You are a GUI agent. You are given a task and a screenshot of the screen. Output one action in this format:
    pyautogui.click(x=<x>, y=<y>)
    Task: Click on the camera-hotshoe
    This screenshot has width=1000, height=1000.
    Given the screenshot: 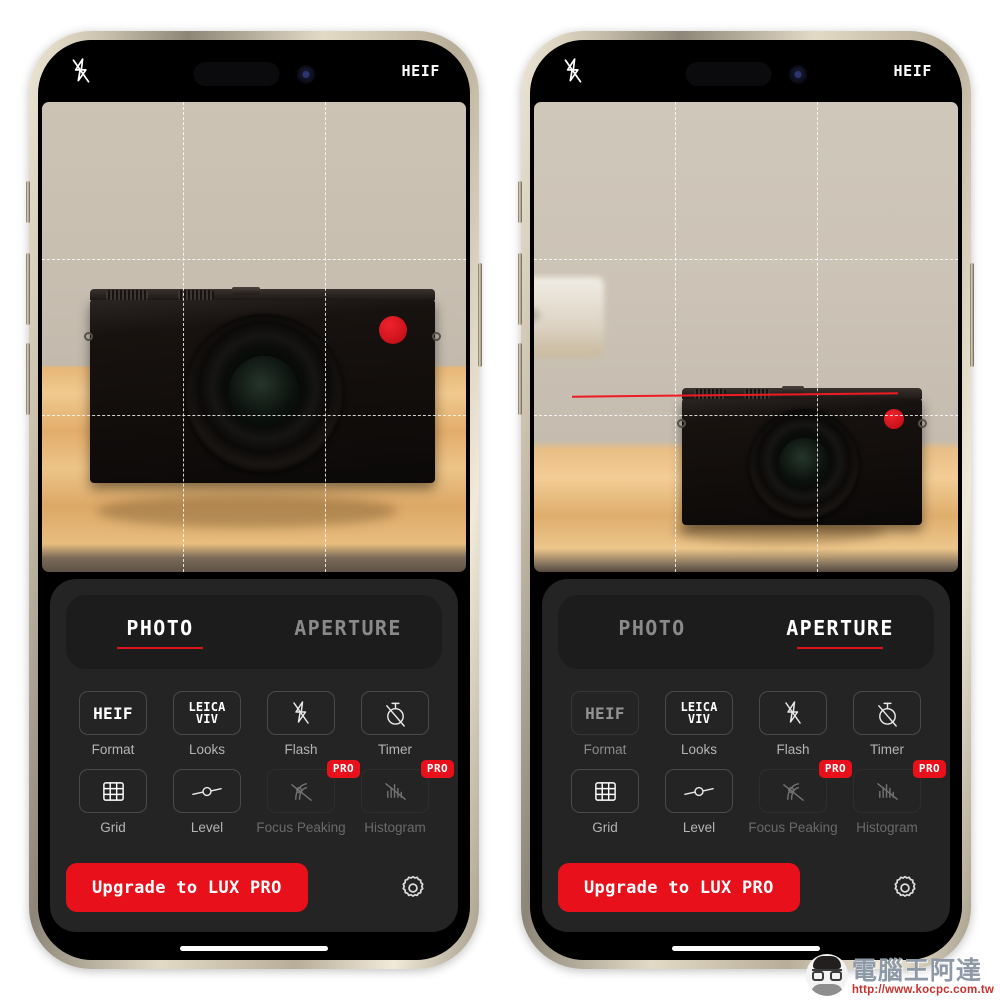 What is the action you would take?
    pyautogui.click(x=793, y=390)
    